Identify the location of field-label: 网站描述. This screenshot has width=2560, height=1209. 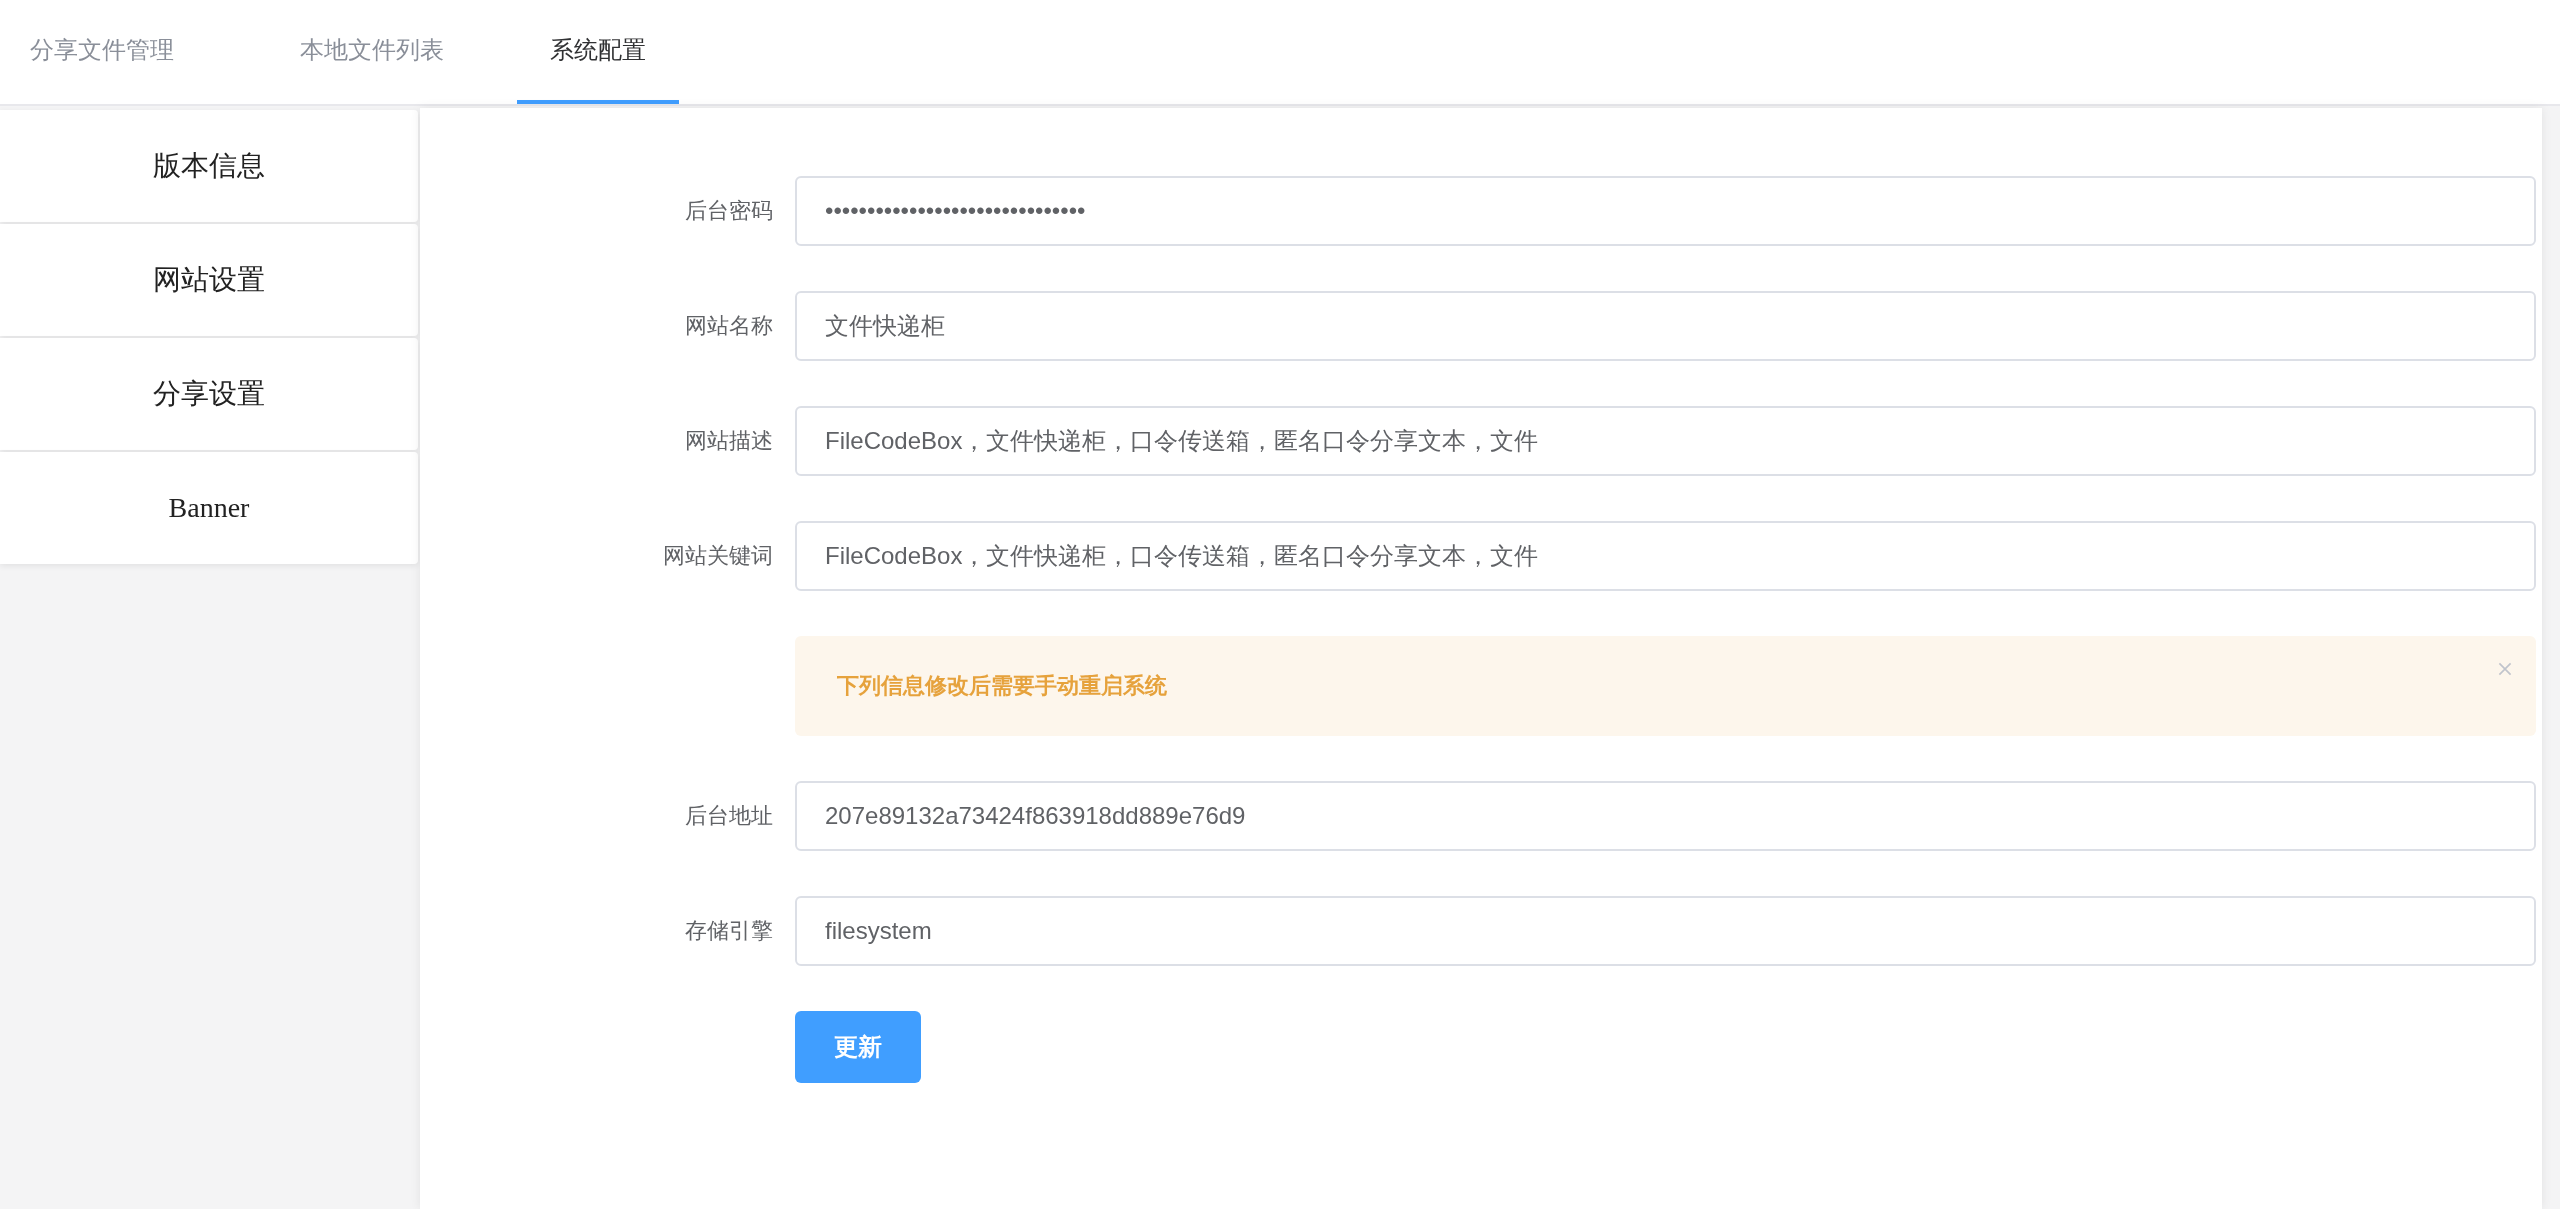
(729, 441).